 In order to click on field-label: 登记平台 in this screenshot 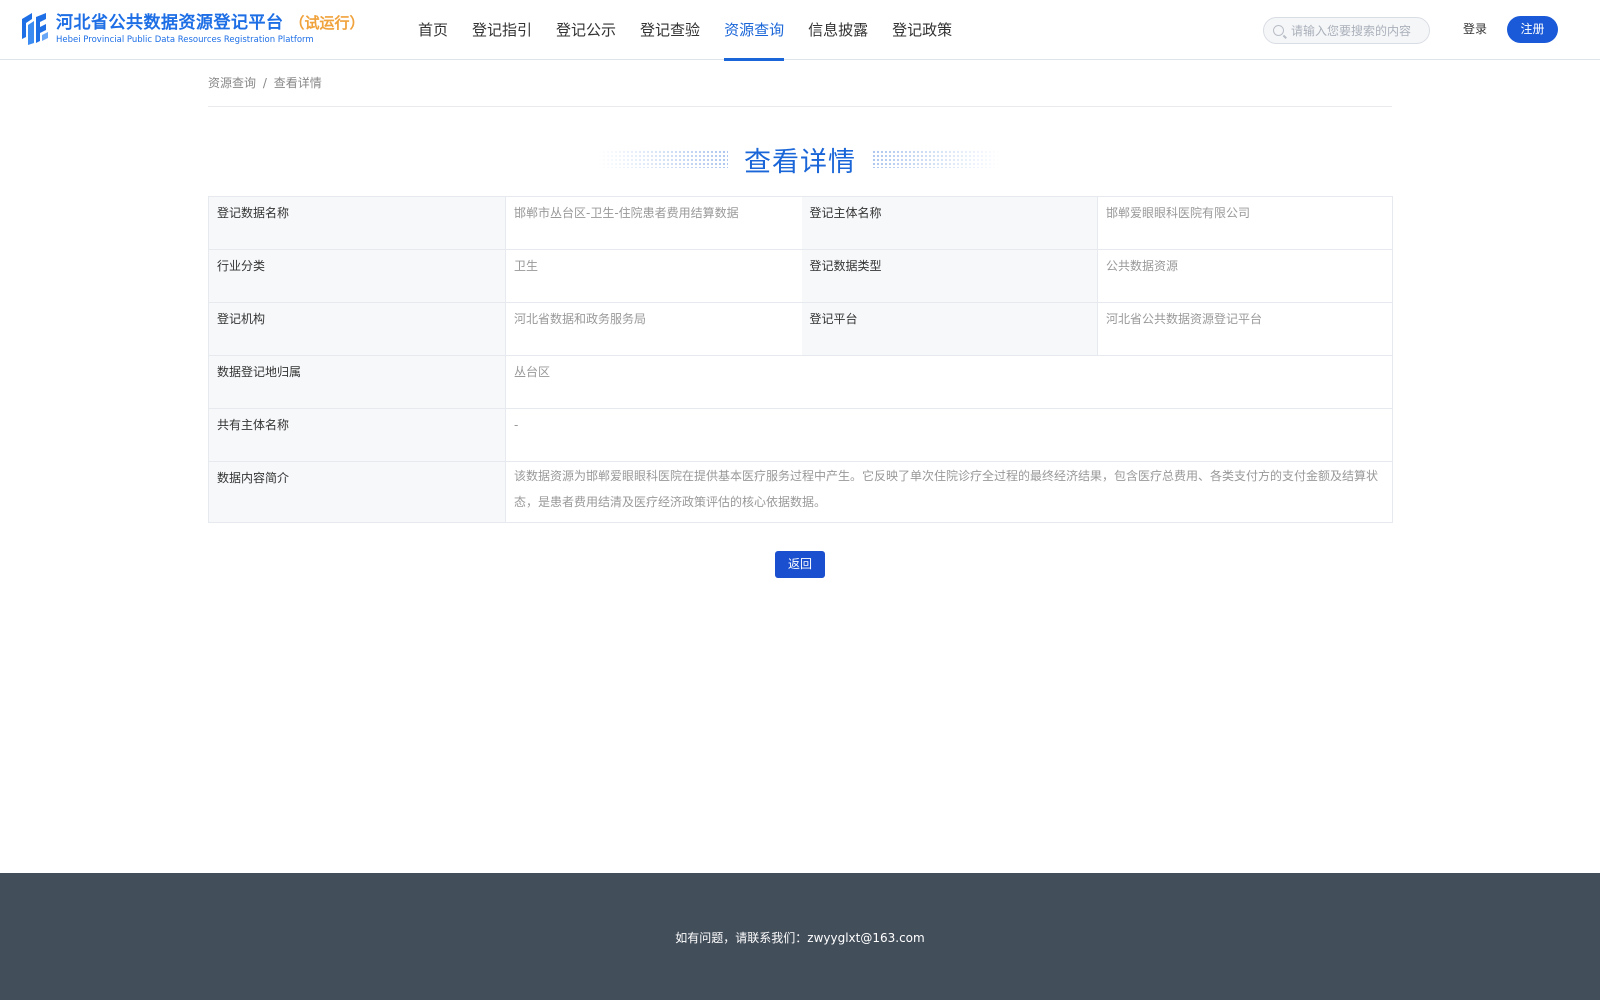, I will do `click(949, 329)`.